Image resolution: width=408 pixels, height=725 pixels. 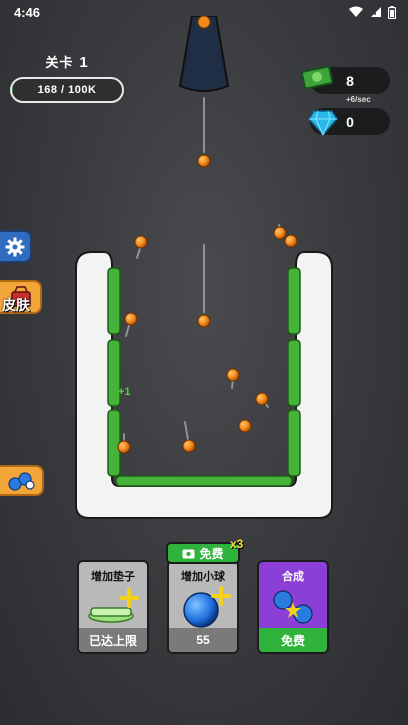 I want to click on score-popup: +1, so click(x=124, y=392).